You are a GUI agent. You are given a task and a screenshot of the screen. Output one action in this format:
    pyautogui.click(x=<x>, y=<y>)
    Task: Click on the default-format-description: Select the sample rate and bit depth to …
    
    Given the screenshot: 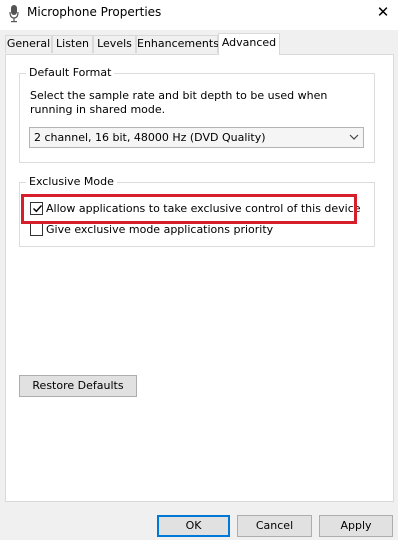 What is the action you would take?
    pyautogui.click(x=179, y=102)
    